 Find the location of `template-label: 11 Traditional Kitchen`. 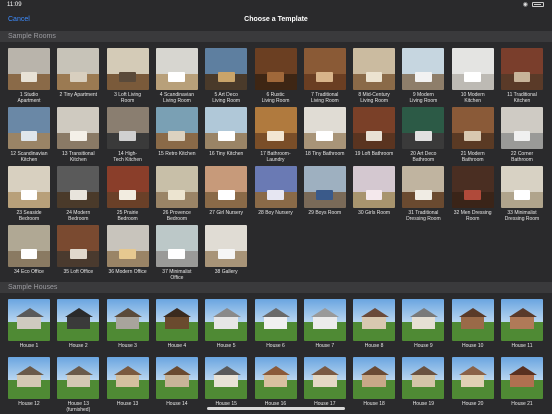

template-label: 11 Traditional Kitchen is located at coordinates (522, 98).